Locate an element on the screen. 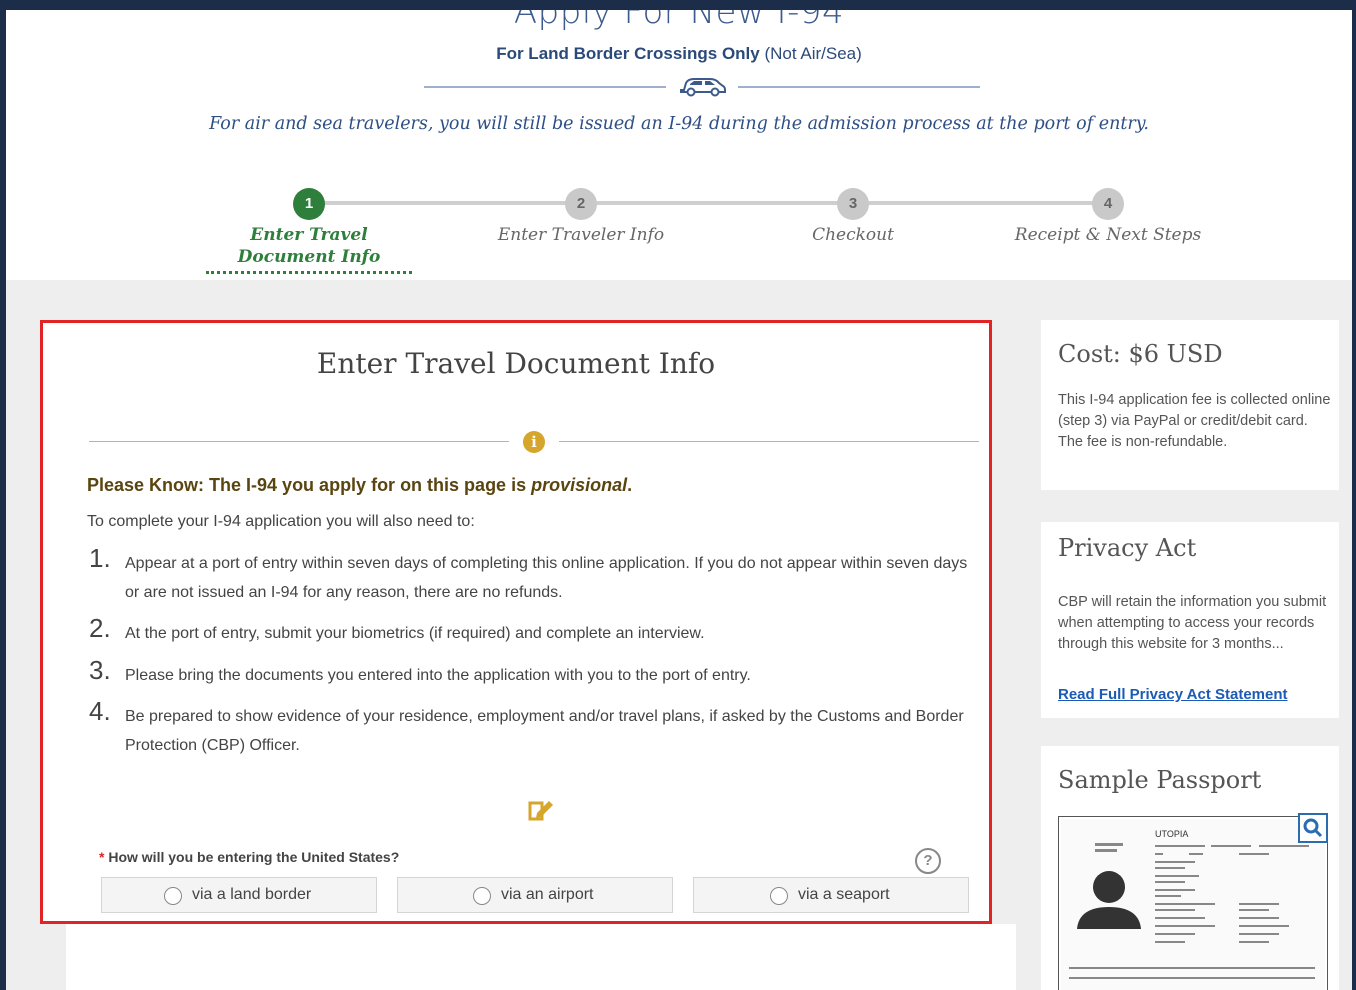  zoom-button is located at coordinates (1313, 828).